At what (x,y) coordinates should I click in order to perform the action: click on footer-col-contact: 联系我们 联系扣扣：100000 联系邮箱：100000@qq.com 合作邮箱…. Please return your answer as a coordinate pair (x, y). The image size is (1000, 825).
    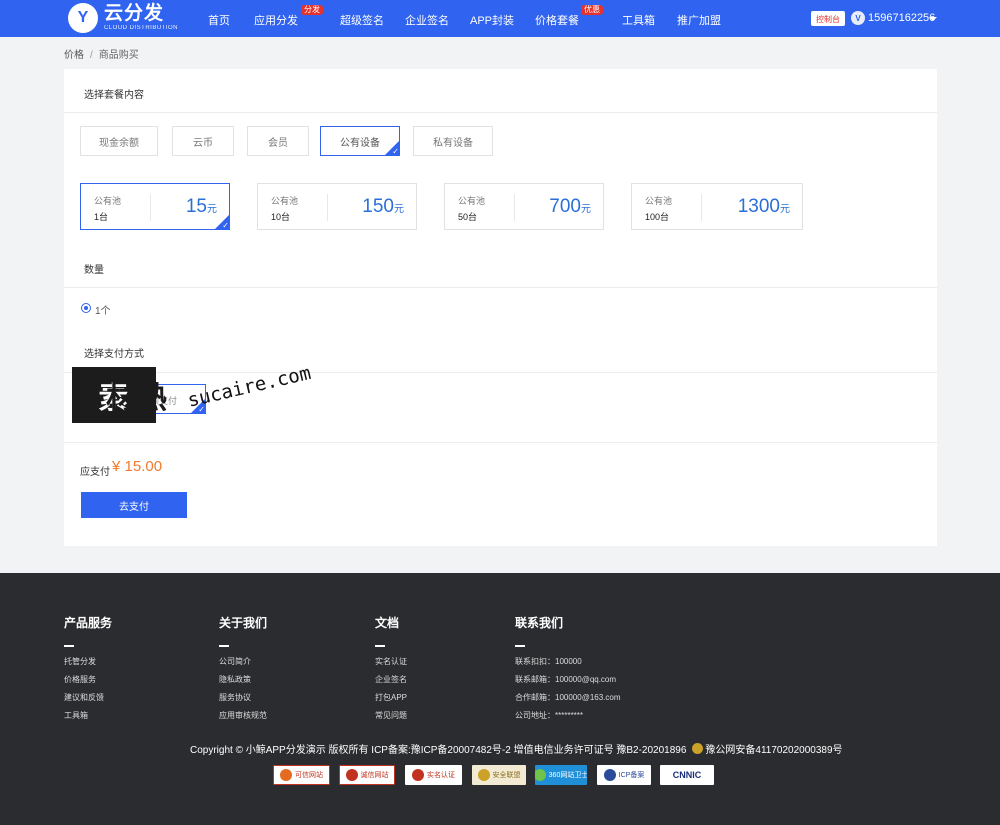
    Looking at the image, I should click on (568, 671).